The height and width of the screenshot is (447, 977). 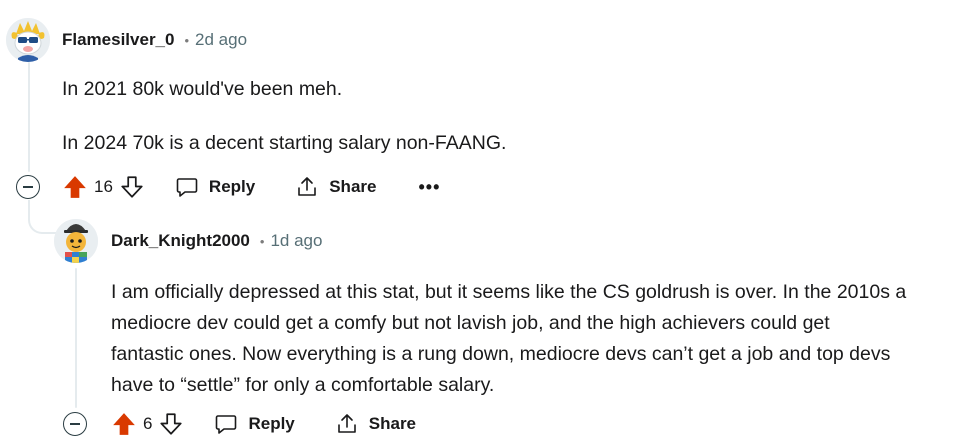 I want to click on comment-meta: Dark_Knight2000 • 1d ago, so click(x=216, y=241).